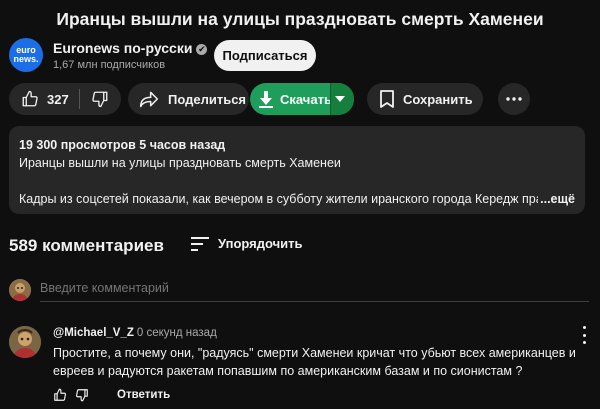 This screenshot has height=409, width=600. I want to click on commenter-avatar-image, so click(25, 342).